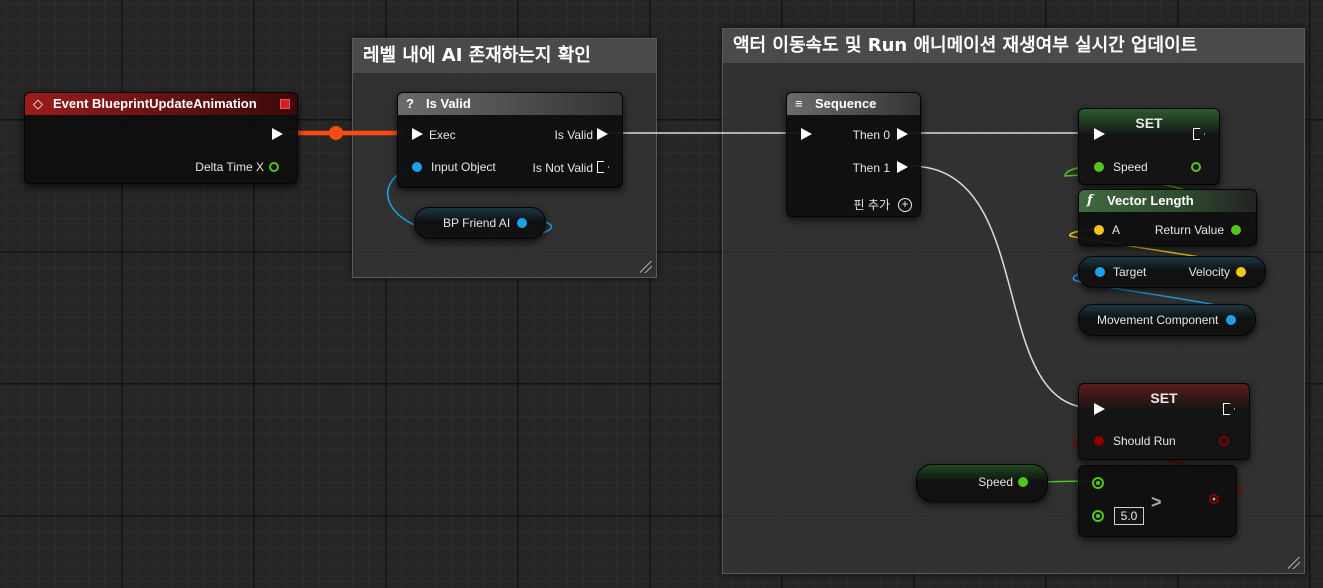  I want to click on sequence-node: ≡ Sequence Then 0 Then 1 핀 추가 +, so click(853, 154).